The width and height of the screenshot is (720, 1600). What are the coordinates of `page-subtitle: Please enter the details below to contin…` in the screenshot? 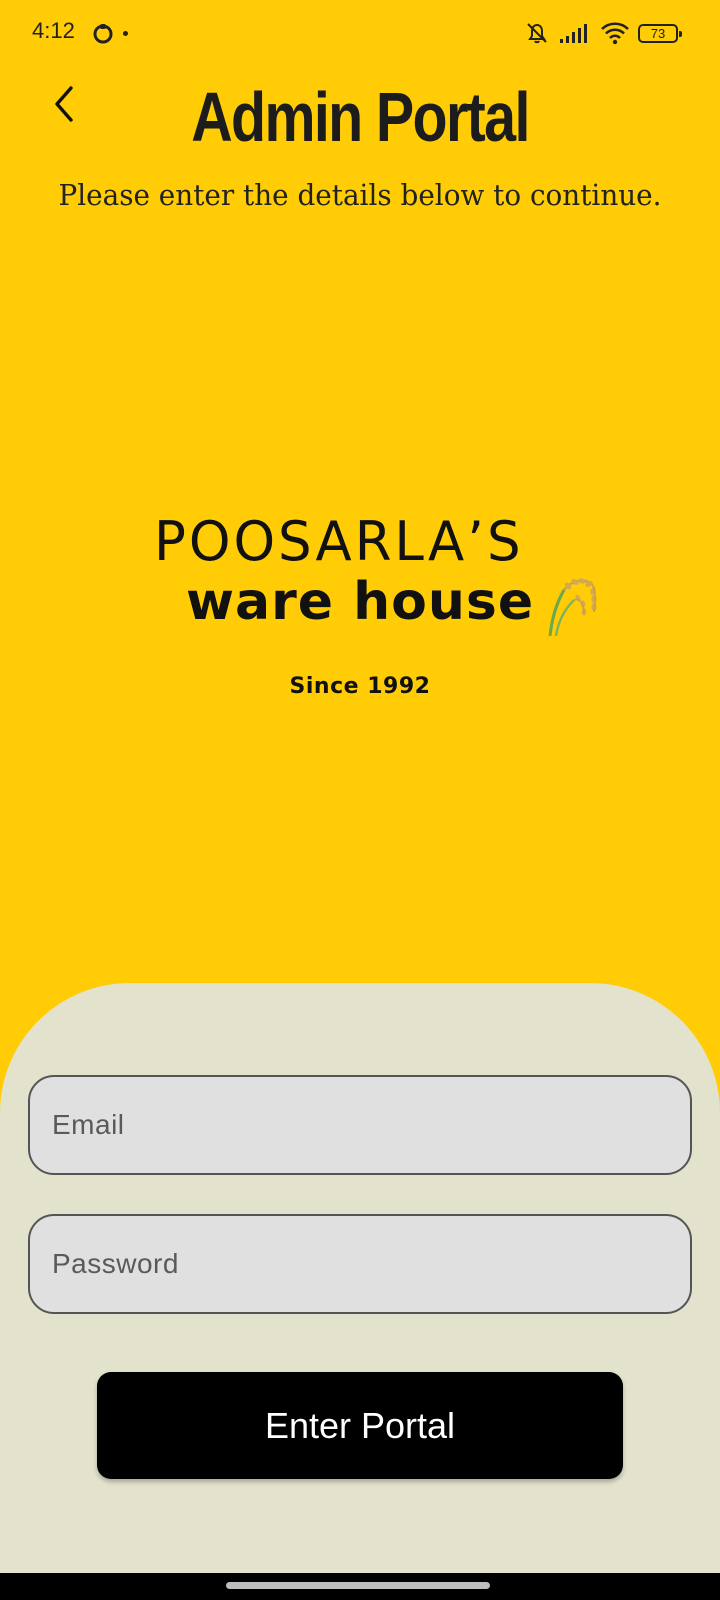 It's located at (360, 195).